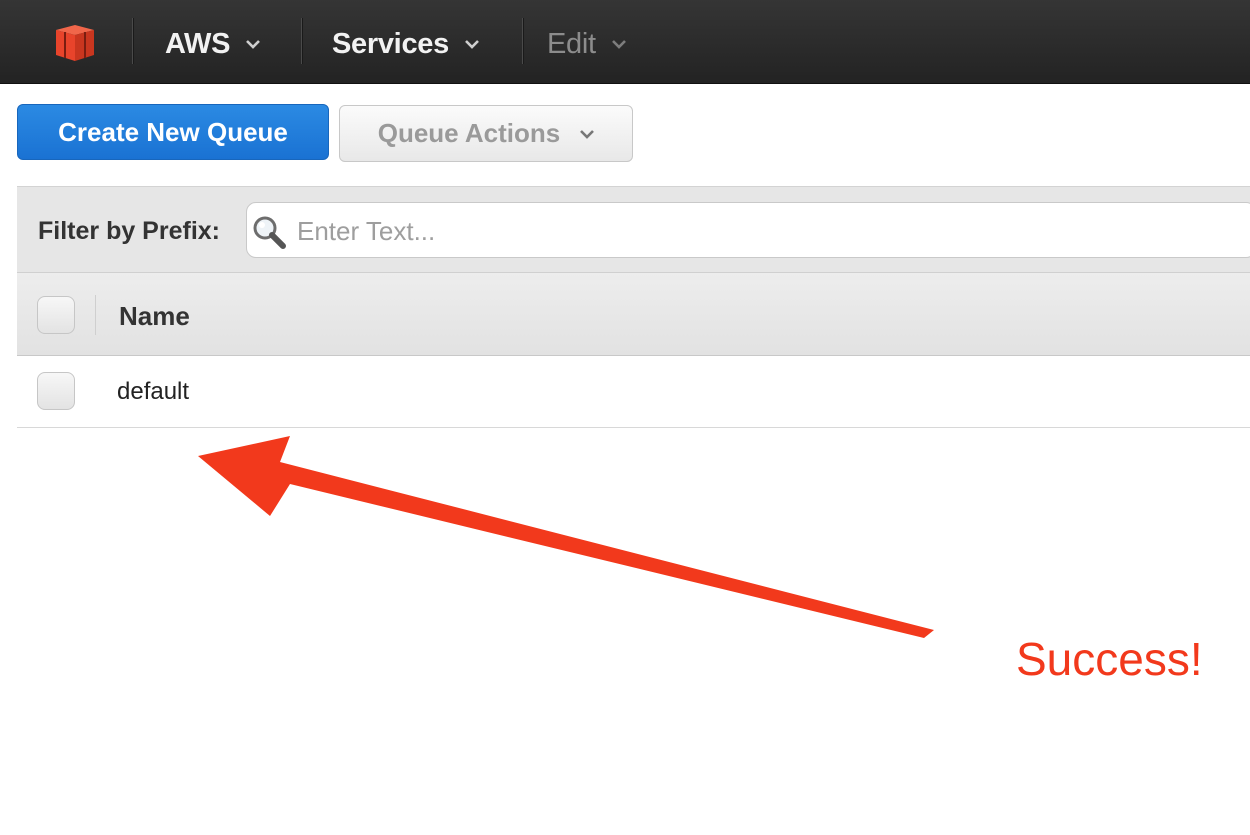 The height and width of the screenshot is (835, 1250). I want to click on search-icon, so click(269, 232).